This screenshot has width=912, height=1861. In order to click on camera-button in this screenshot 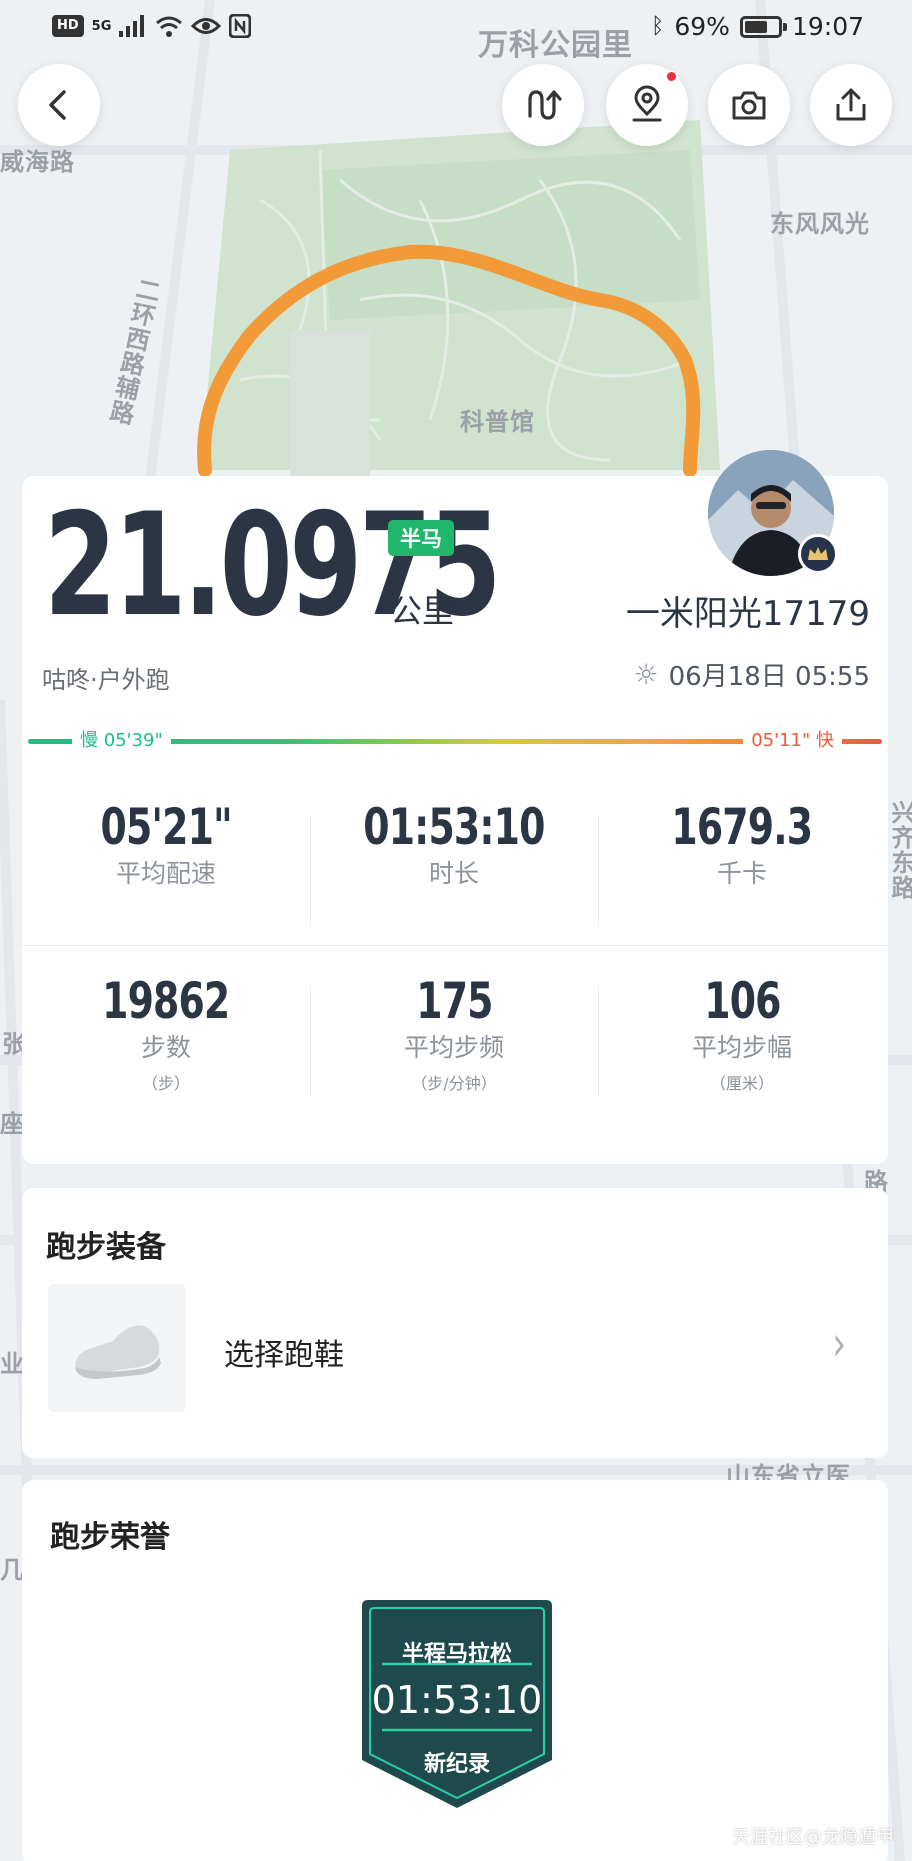, I will do `click(749, 105)`.